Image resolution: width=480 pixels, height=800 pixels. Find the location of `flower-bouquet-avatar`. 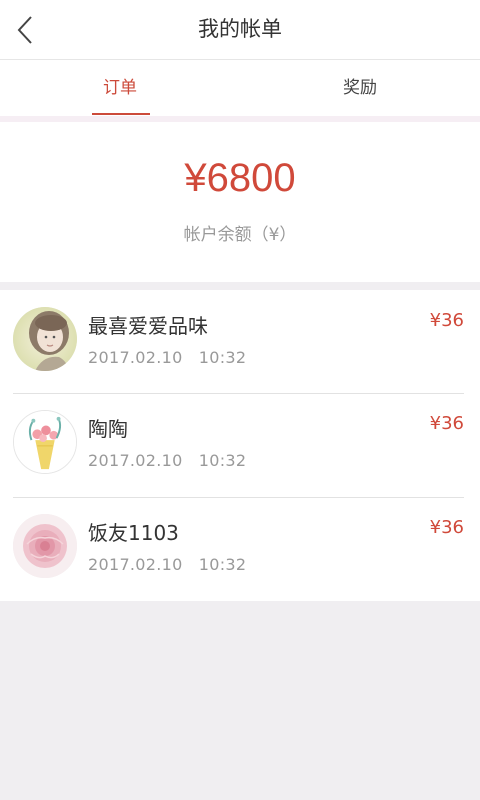

flower-bouquet-avatar is located at coordinates (45, 442).